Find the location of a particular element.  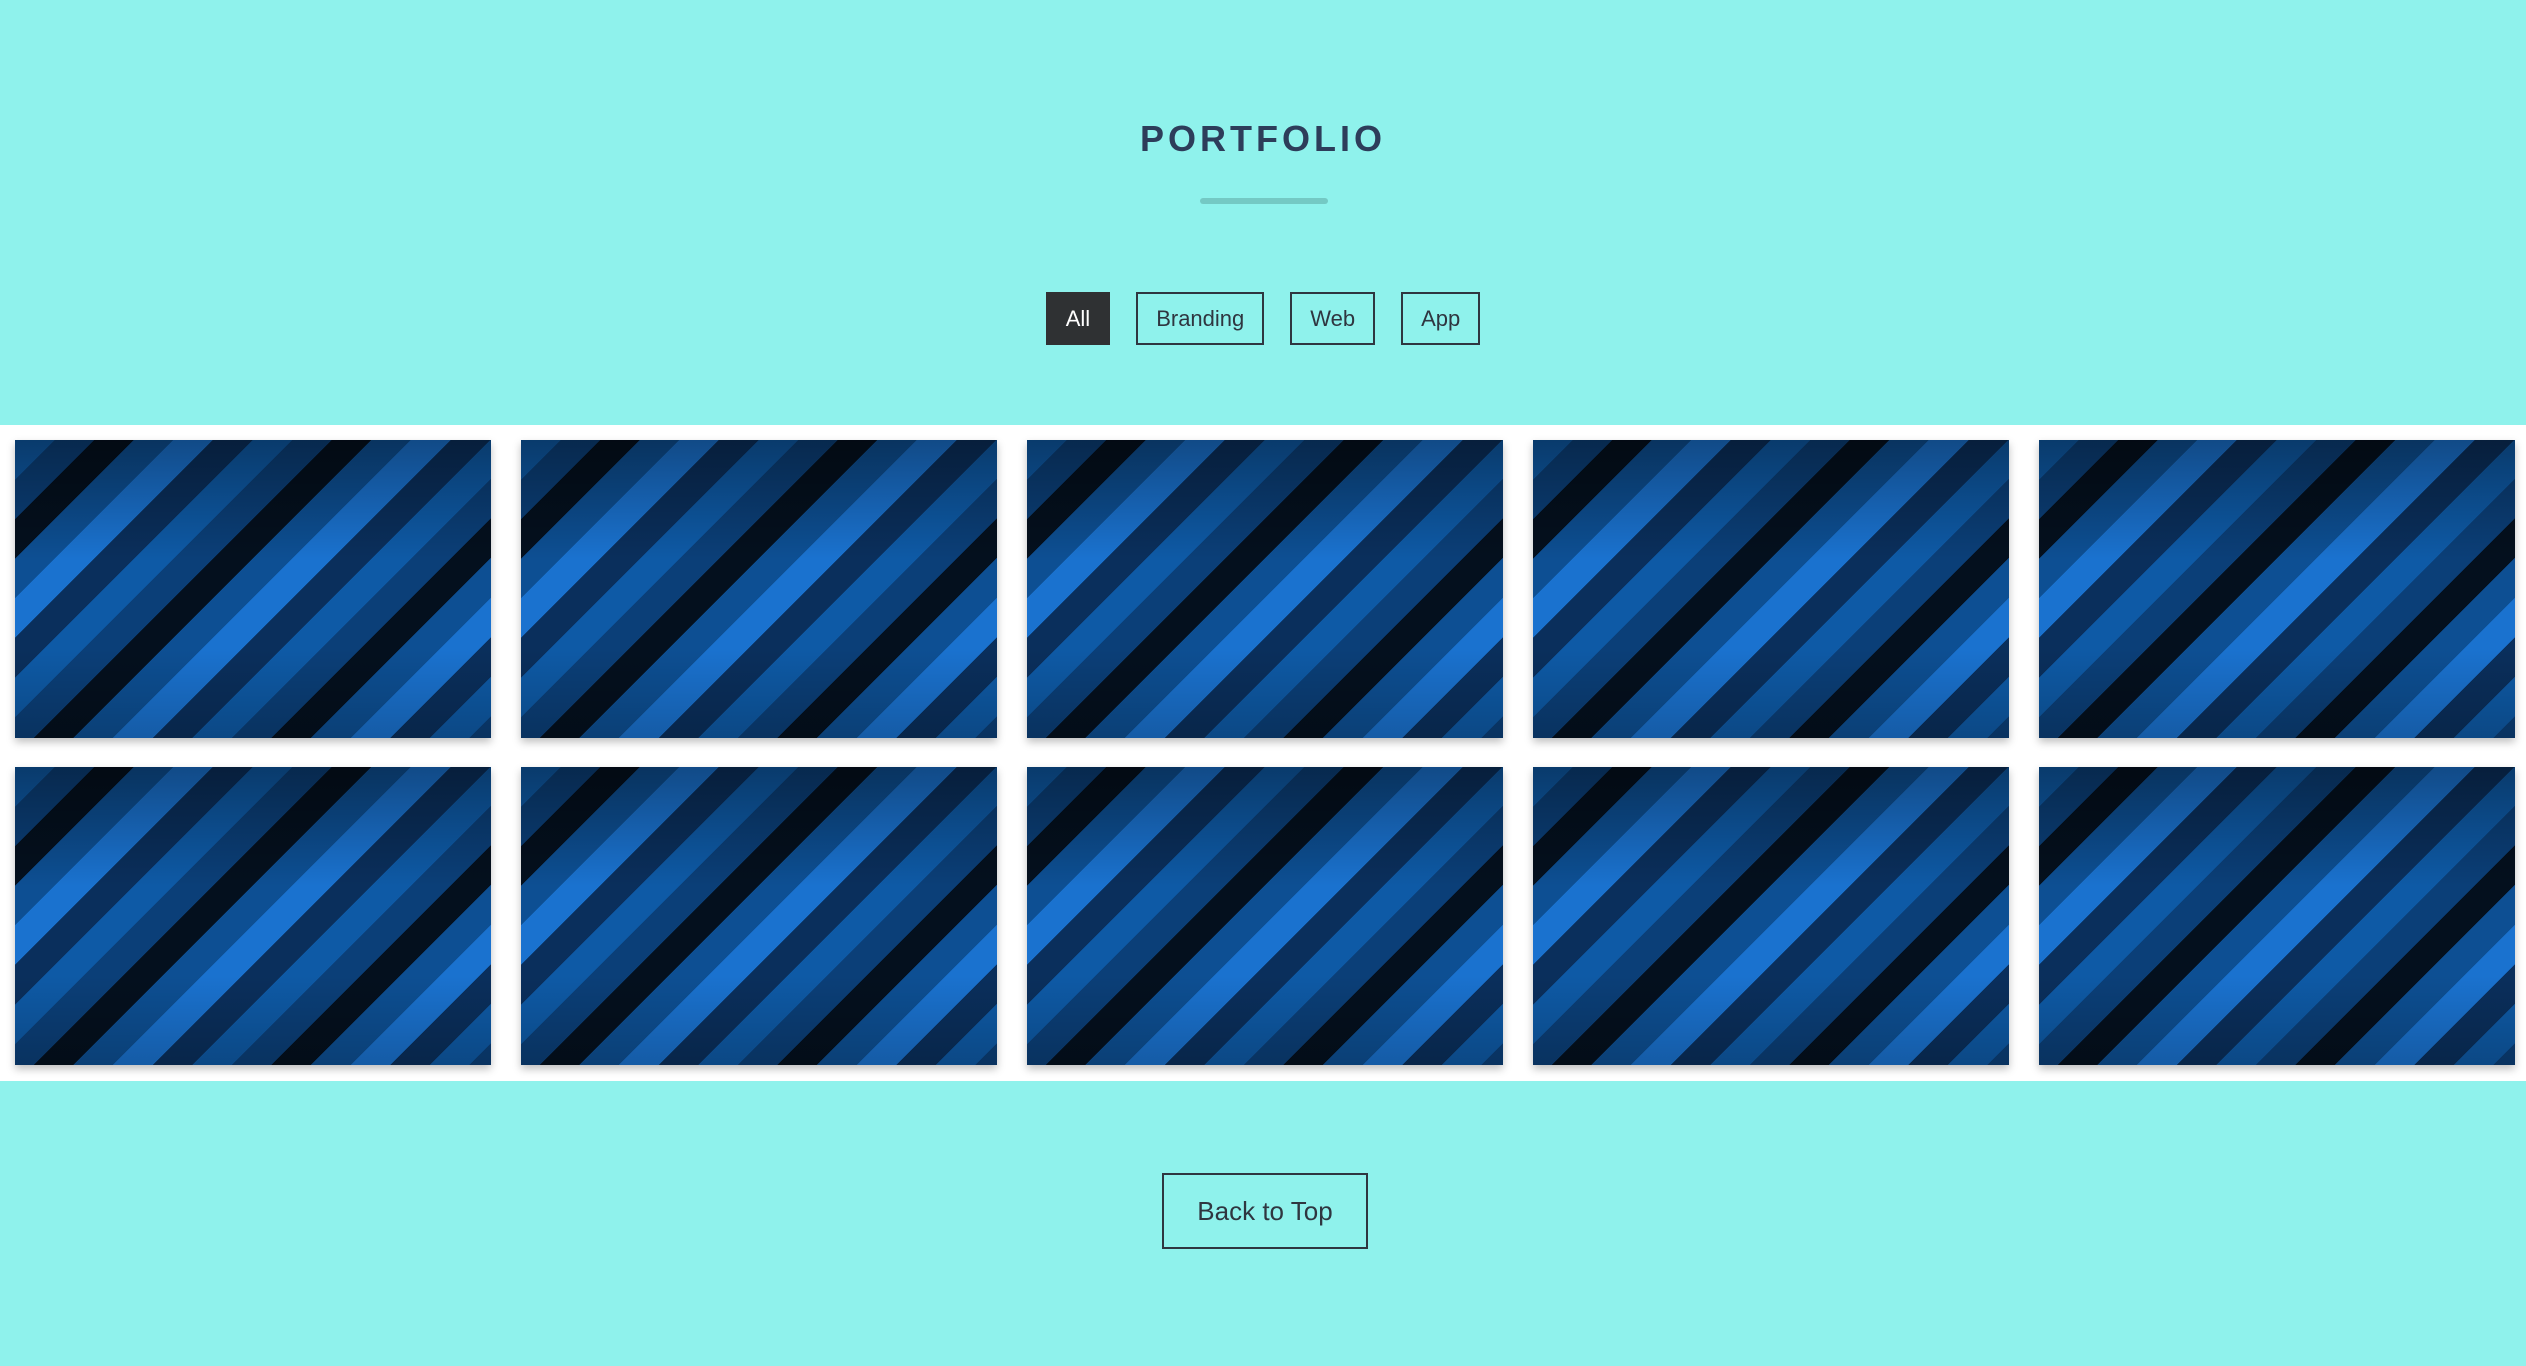

filter-branding-button: Branding is located at coordinates (1200, 318).